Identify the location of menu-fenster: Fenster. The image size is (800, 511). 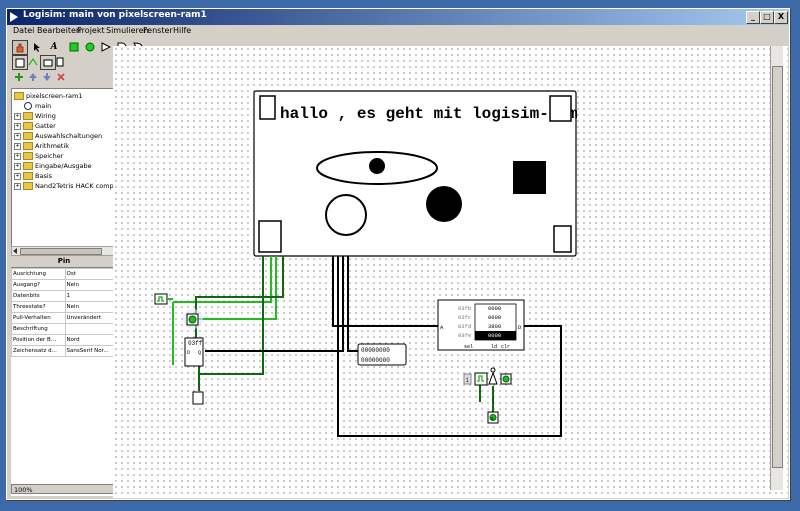
(158, 30).